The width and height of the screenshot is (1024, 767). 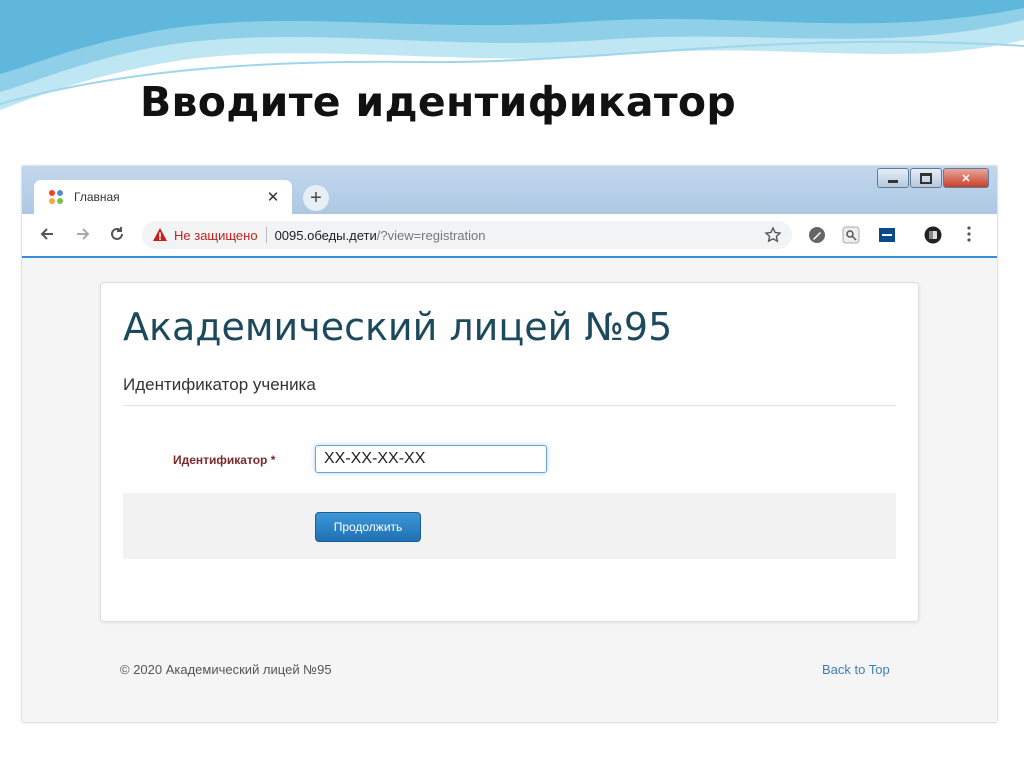 I want to click on identifier-label: Идентификатор *, so click(x=224, y=460).